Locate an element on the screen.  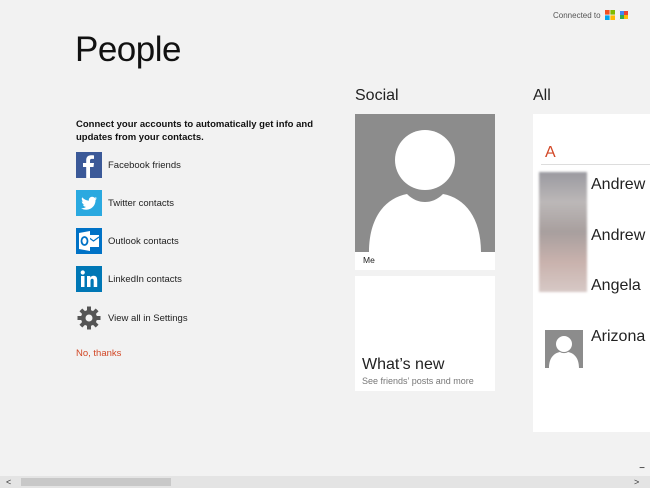
google-logo-icon is located at coordinates (623, 15).